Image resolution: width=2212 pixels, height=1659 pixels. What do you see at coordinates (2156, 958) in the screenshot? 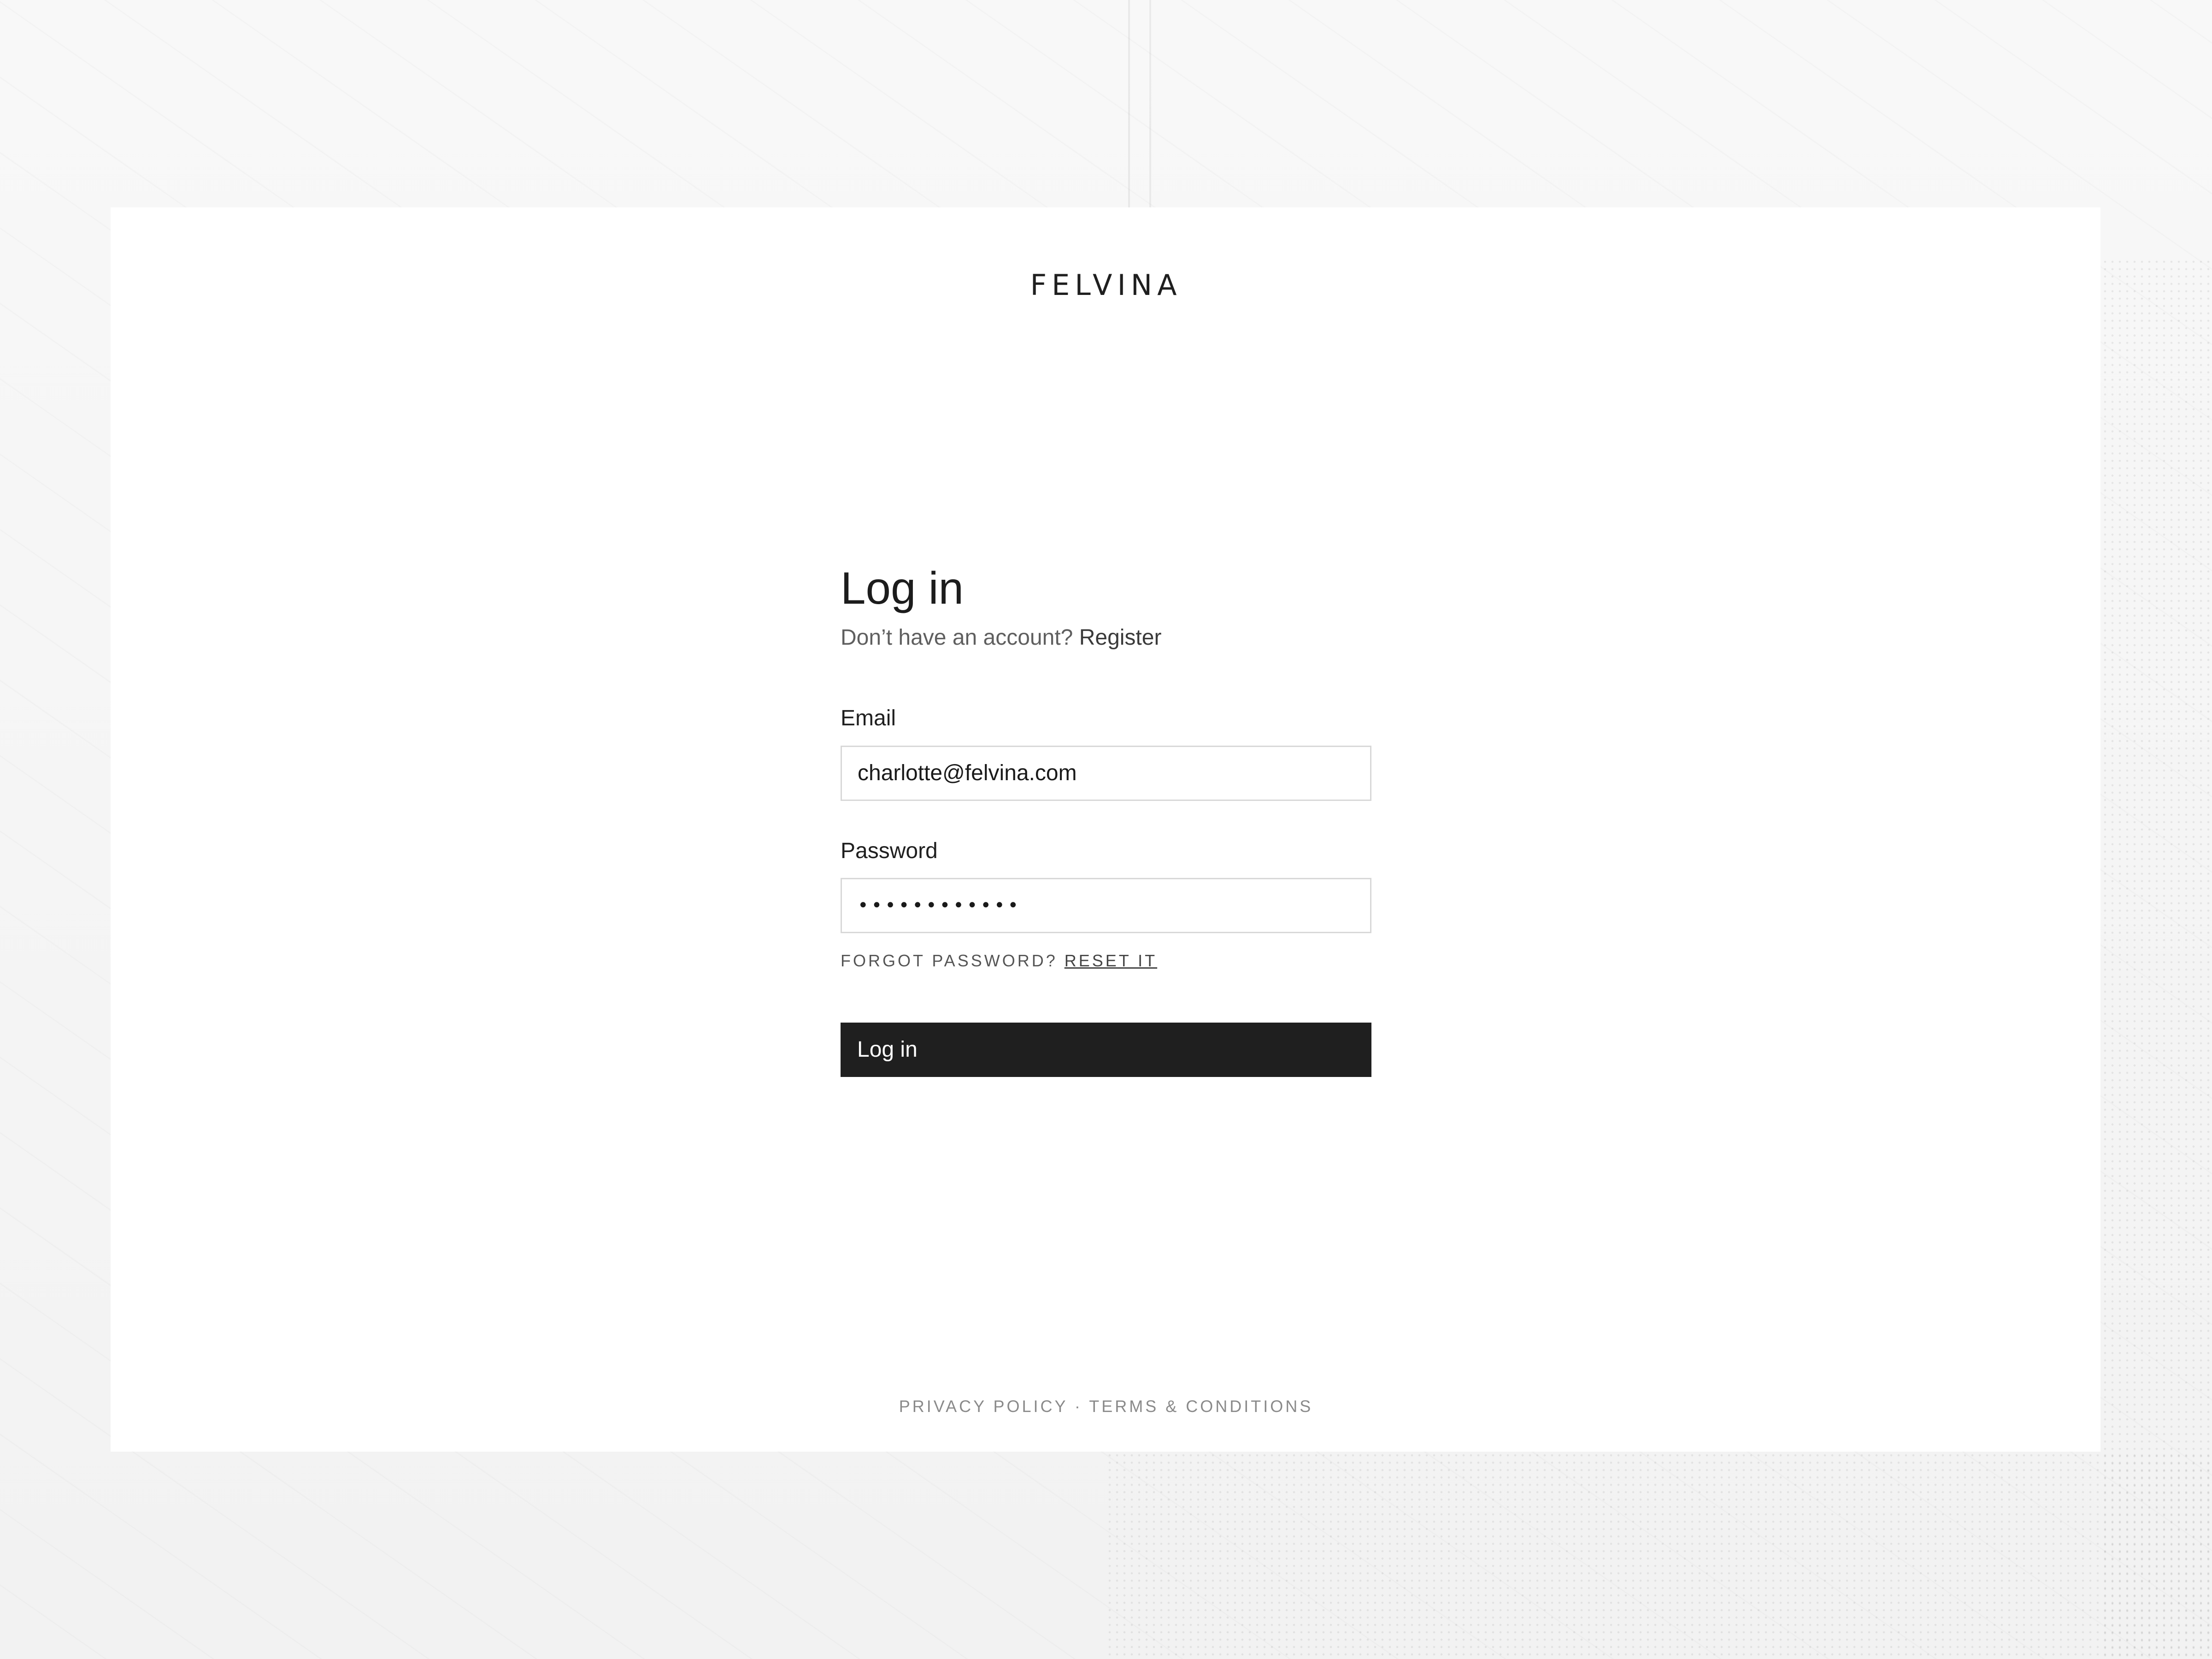
I see `background-dot-pattern-side` at bounding box center [2156, 958].